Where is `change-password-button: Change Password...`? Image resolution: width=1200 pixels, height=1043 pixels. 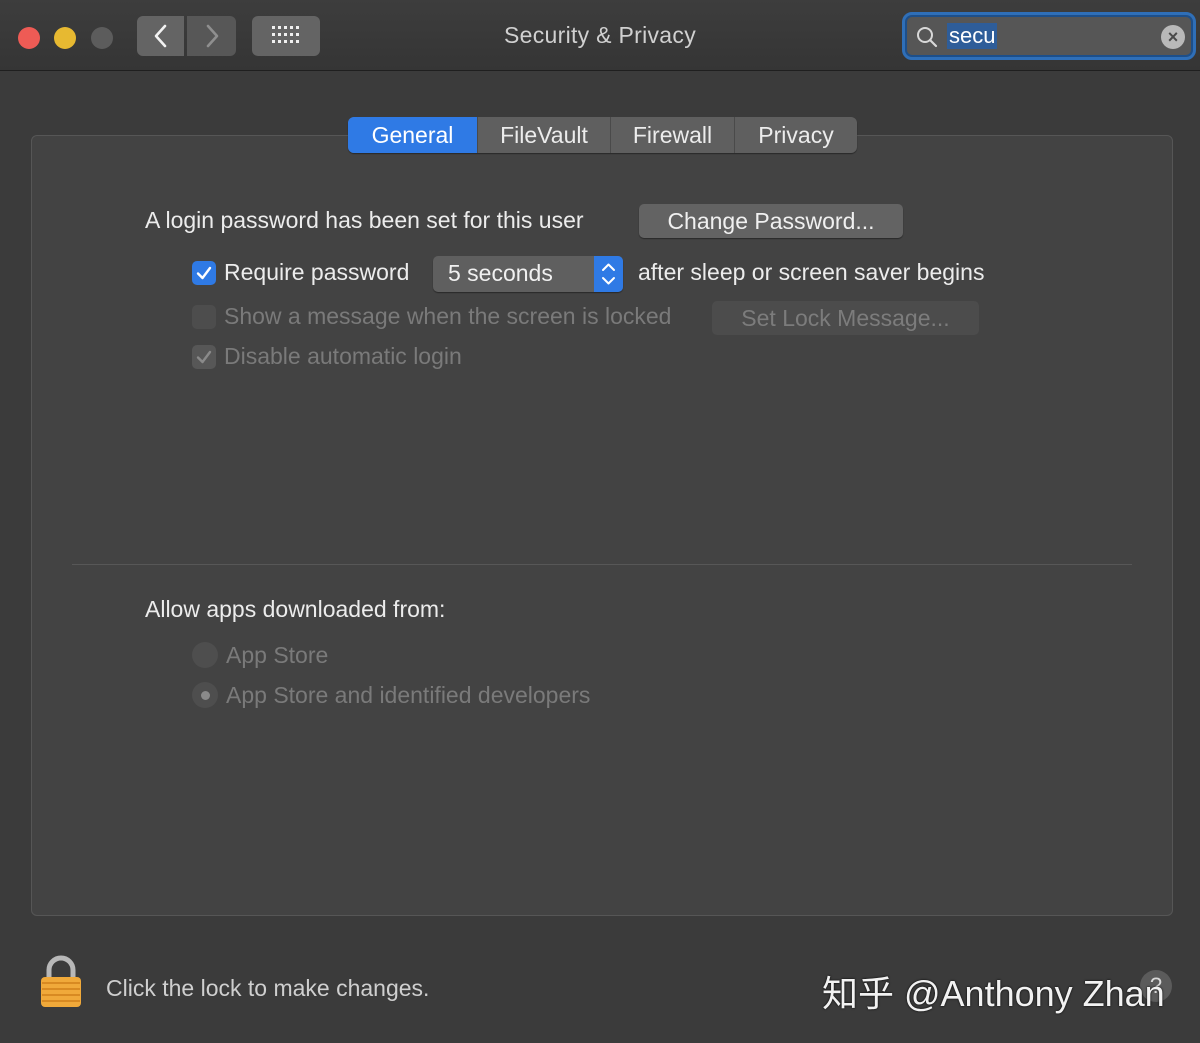
change-password-button: Change Password... is located at coordinates (771, 221).